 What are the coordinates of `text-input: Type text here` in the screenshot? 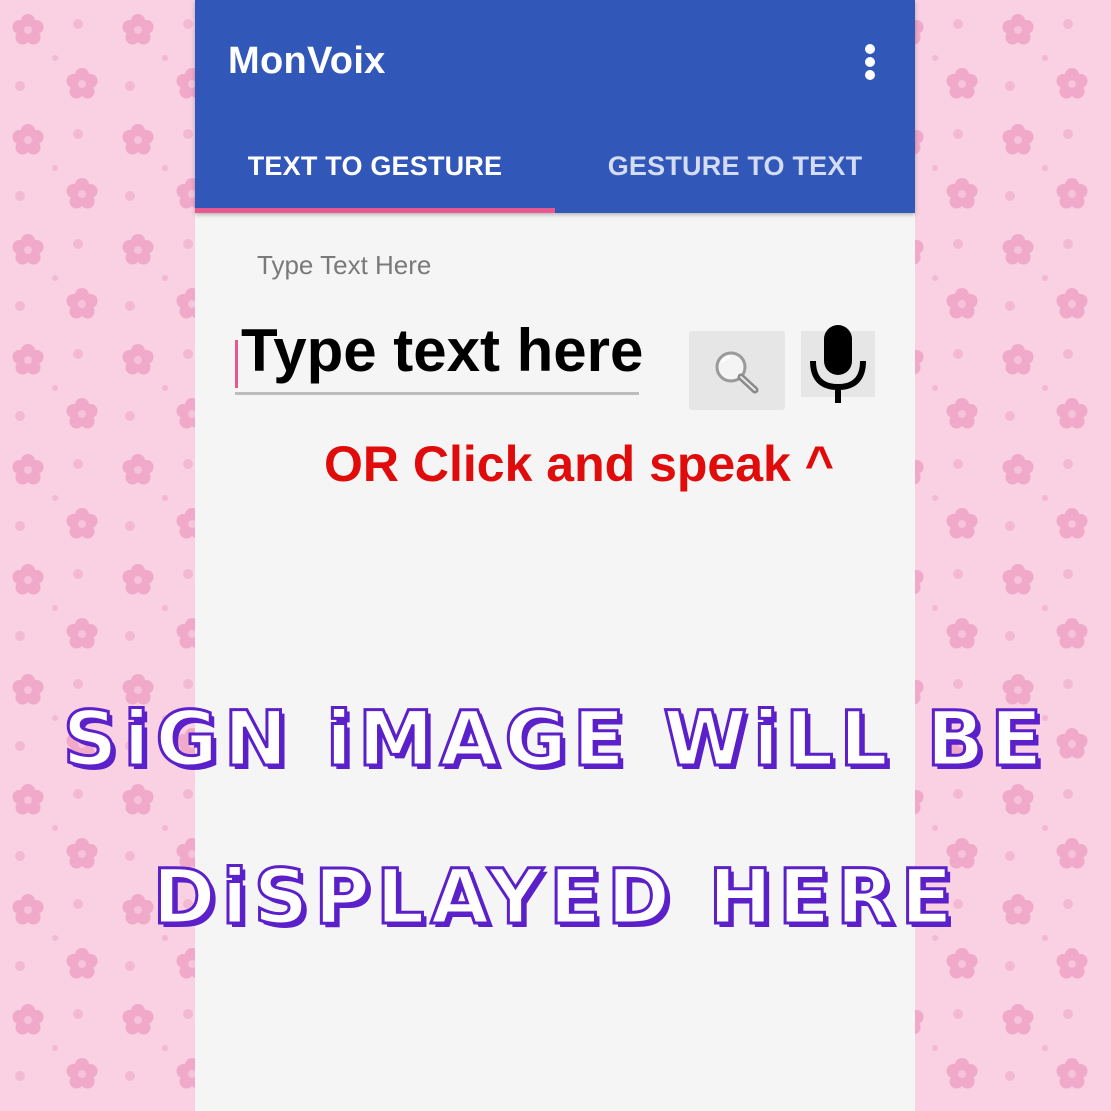 It's located at (439, 353).